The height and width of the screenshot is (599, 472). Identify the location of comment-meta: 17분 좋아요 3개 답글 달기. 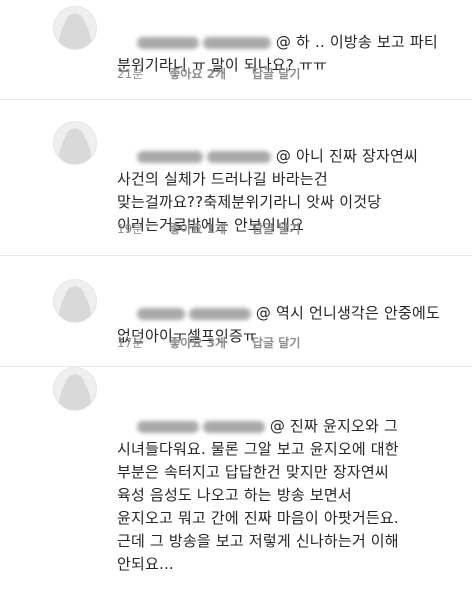
(221, 342).